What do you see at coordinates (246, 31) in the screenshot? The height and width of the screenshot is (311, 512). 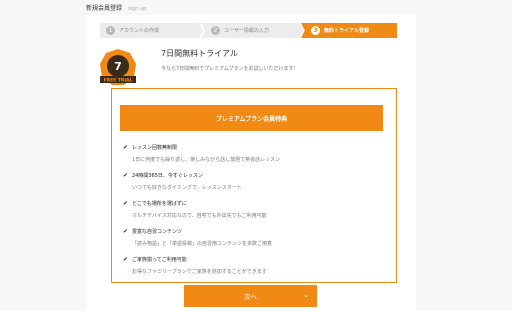 I see `step-label: ユーザー情報の入力` at bounding box center [246, 31].